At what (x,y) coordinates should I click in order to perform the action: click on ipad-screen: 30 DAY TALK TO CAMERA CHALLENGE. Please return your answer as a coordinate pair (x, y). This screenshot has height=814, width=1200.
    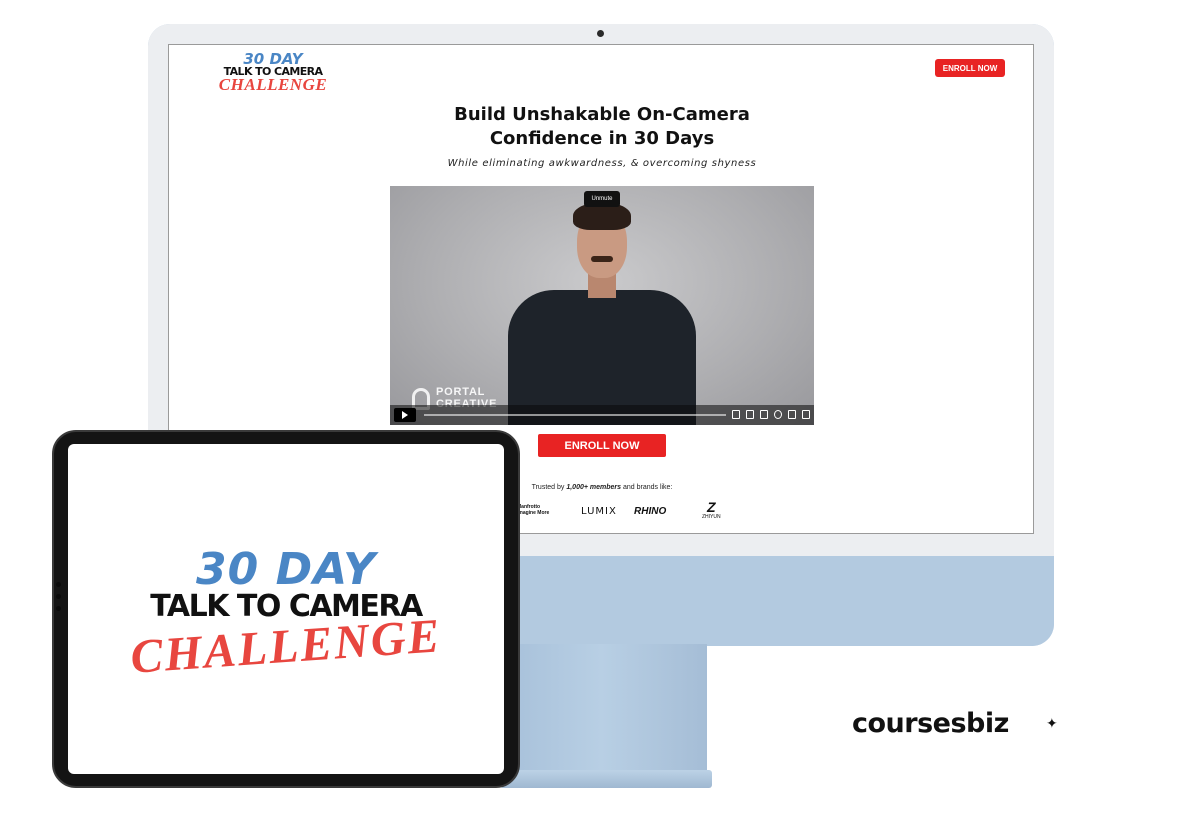
    Looking at the image, I should click on (286, 609).